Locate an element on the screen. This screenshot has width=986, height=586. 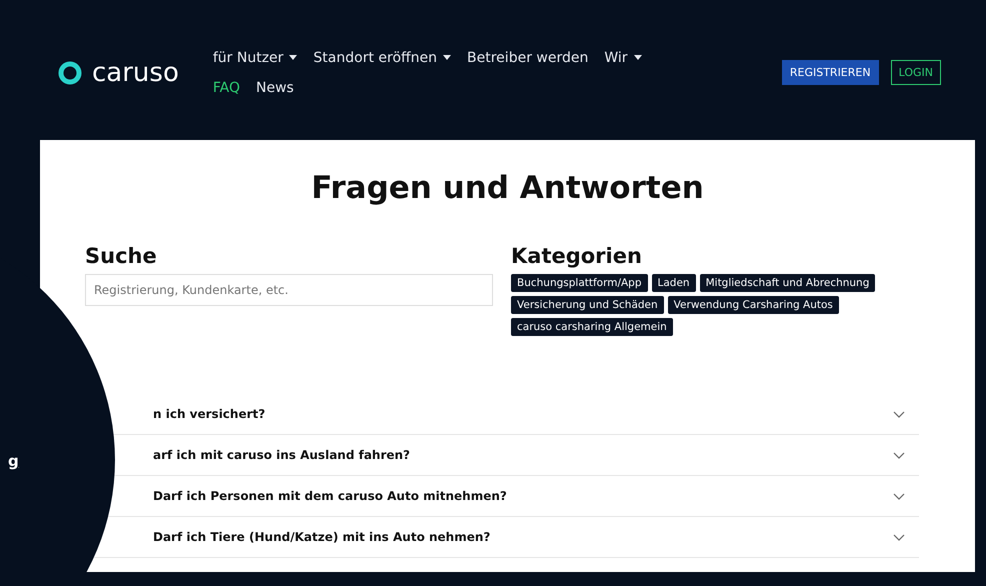
ring-logo-icon is located at coordinates (70, 72).